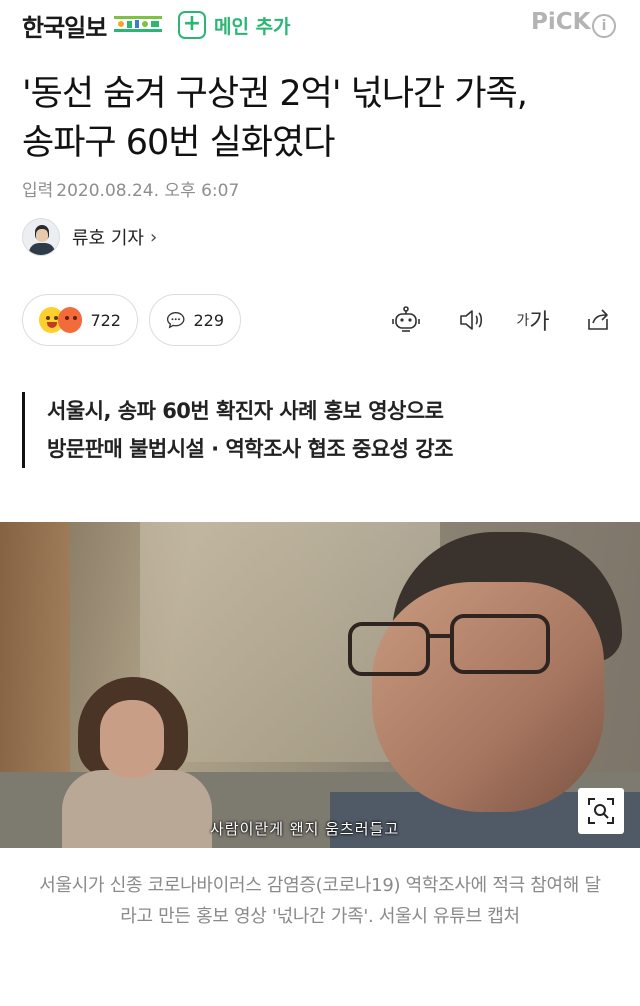 The width and height of the screenshot is (640, 1006). I want to click on add-main-label: 메인 추가, so click(252, 26).